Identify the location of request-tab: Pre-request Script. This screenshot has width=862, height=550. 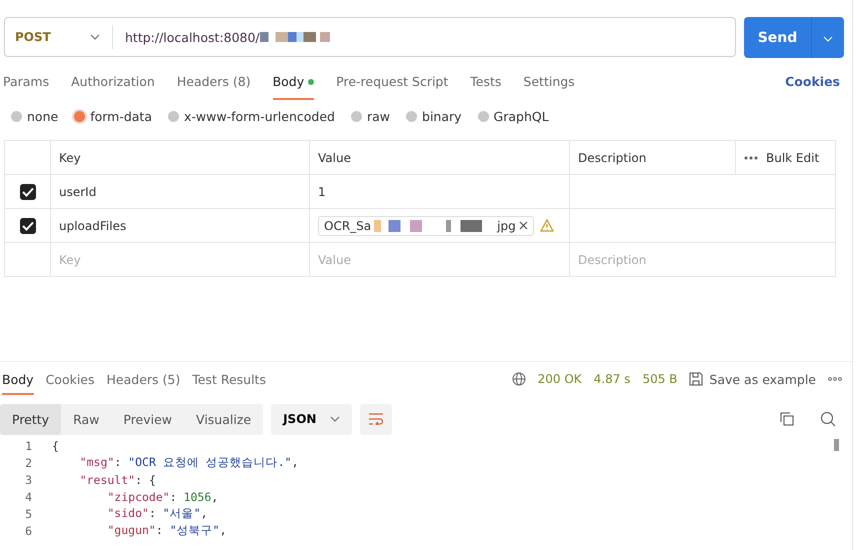
(392, 87).